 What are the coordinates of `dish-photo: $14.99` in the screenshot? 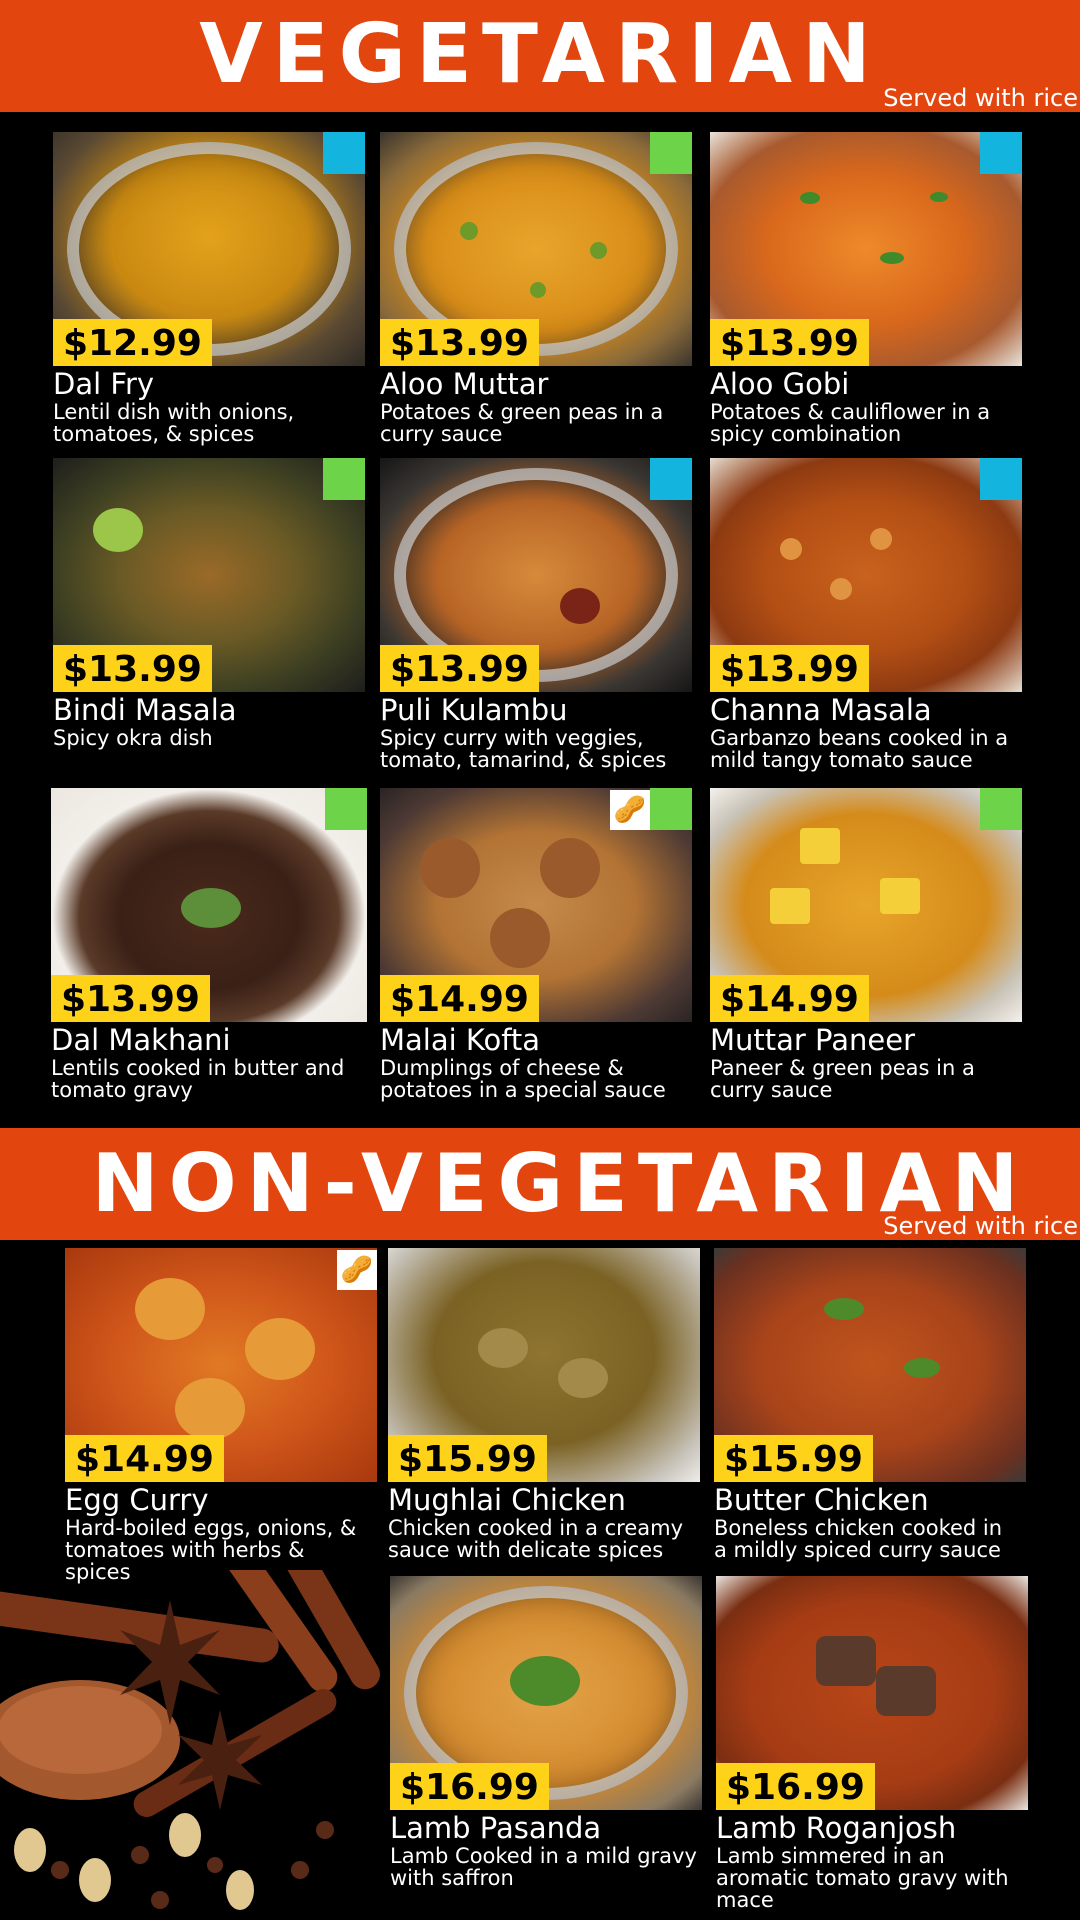 It's located at (866, 905).